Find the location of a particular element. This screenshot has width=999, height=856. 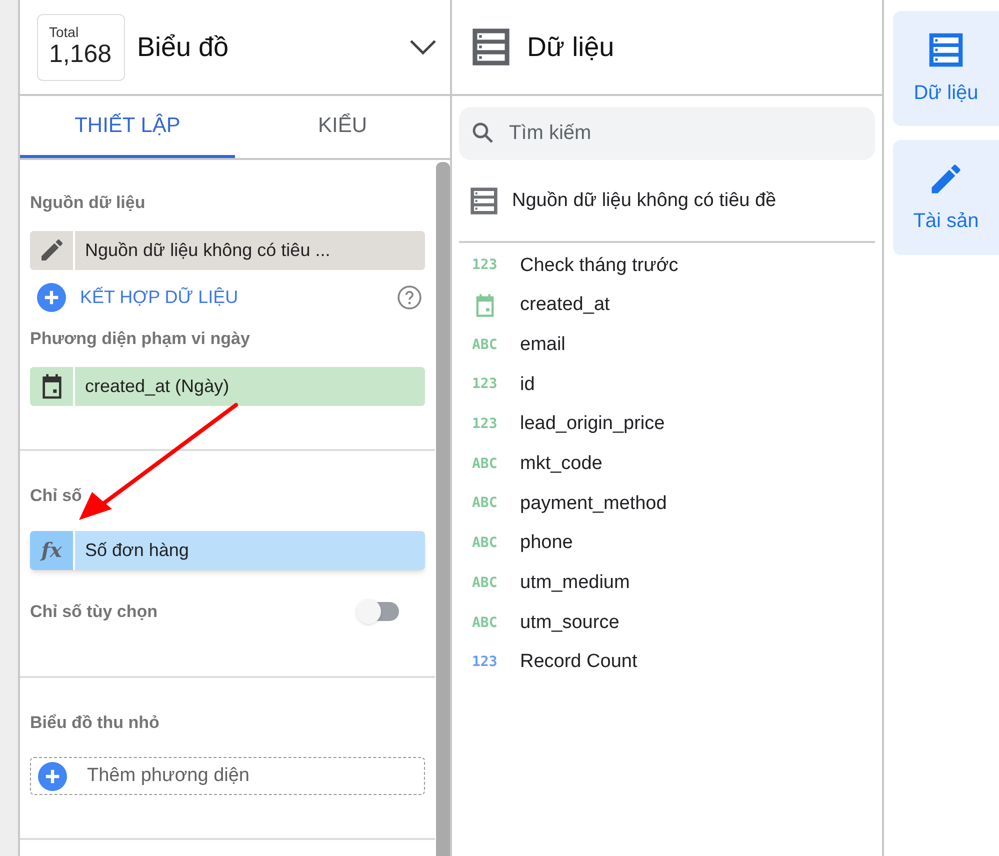

field-item: ABC utm_medium is located at coordinates (667, 584).